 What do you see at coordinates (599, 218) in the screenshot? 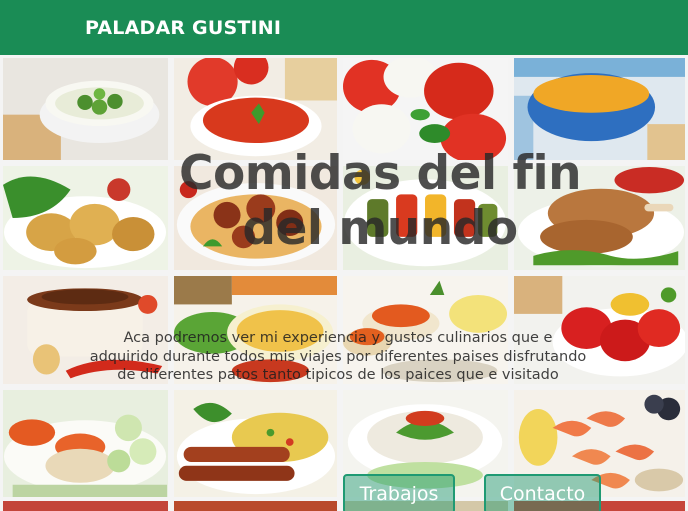
I see `tile-roast-chicken-legs` at bounding box center [599, 218].